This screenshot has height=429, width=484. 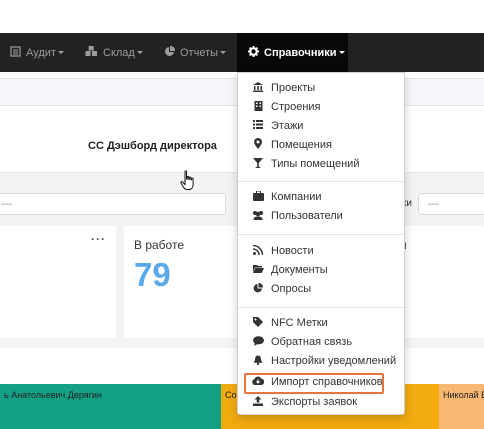 I want to click on menu-item-users: Пользователи, so click(x=321, y=216).